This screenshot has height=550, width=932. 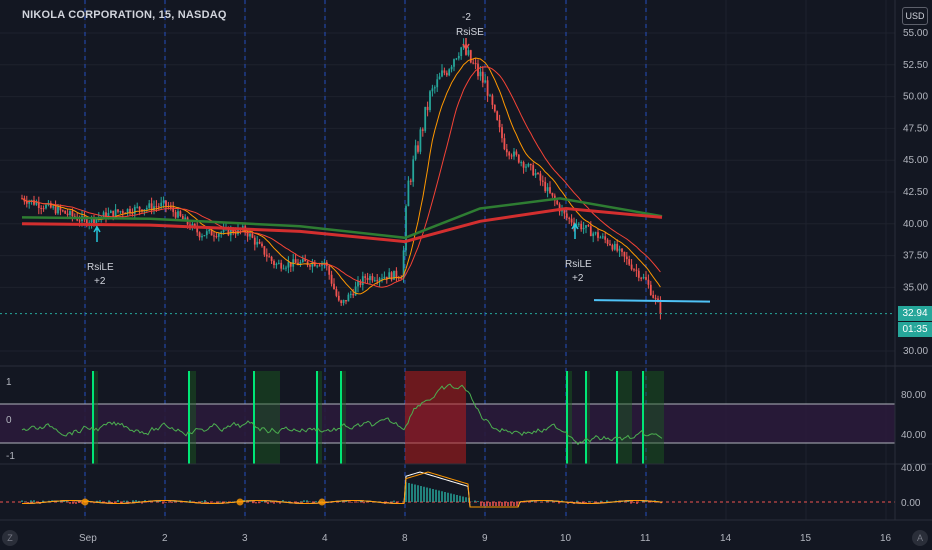 What do you see at coordinates (566, 538) in the screenshot?
I see `time-tick-label: 10` at bounding box center [566, 538].